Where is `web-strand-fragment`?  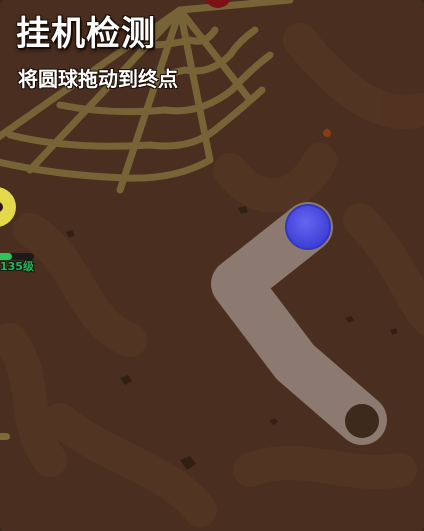
web-strand-fragment is located at coordinates (5, 436).